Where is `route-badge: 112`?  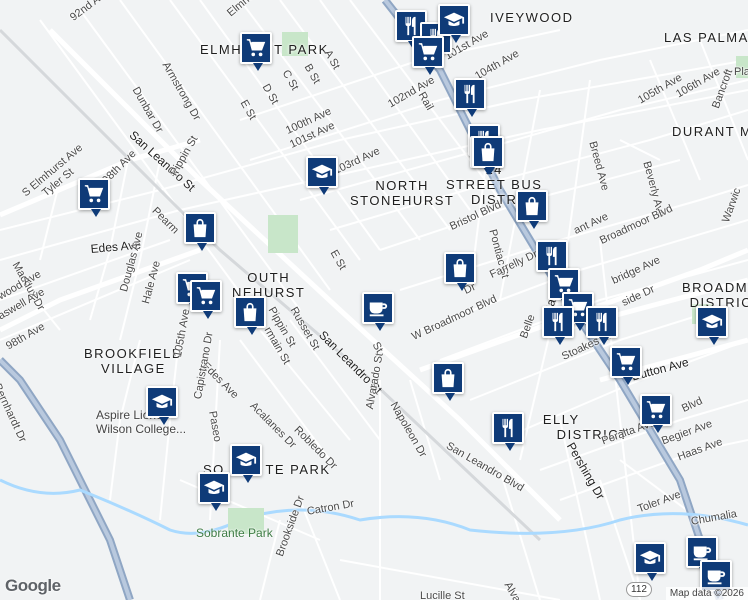 route-badge: 112 is located at coordinates (639, 589).